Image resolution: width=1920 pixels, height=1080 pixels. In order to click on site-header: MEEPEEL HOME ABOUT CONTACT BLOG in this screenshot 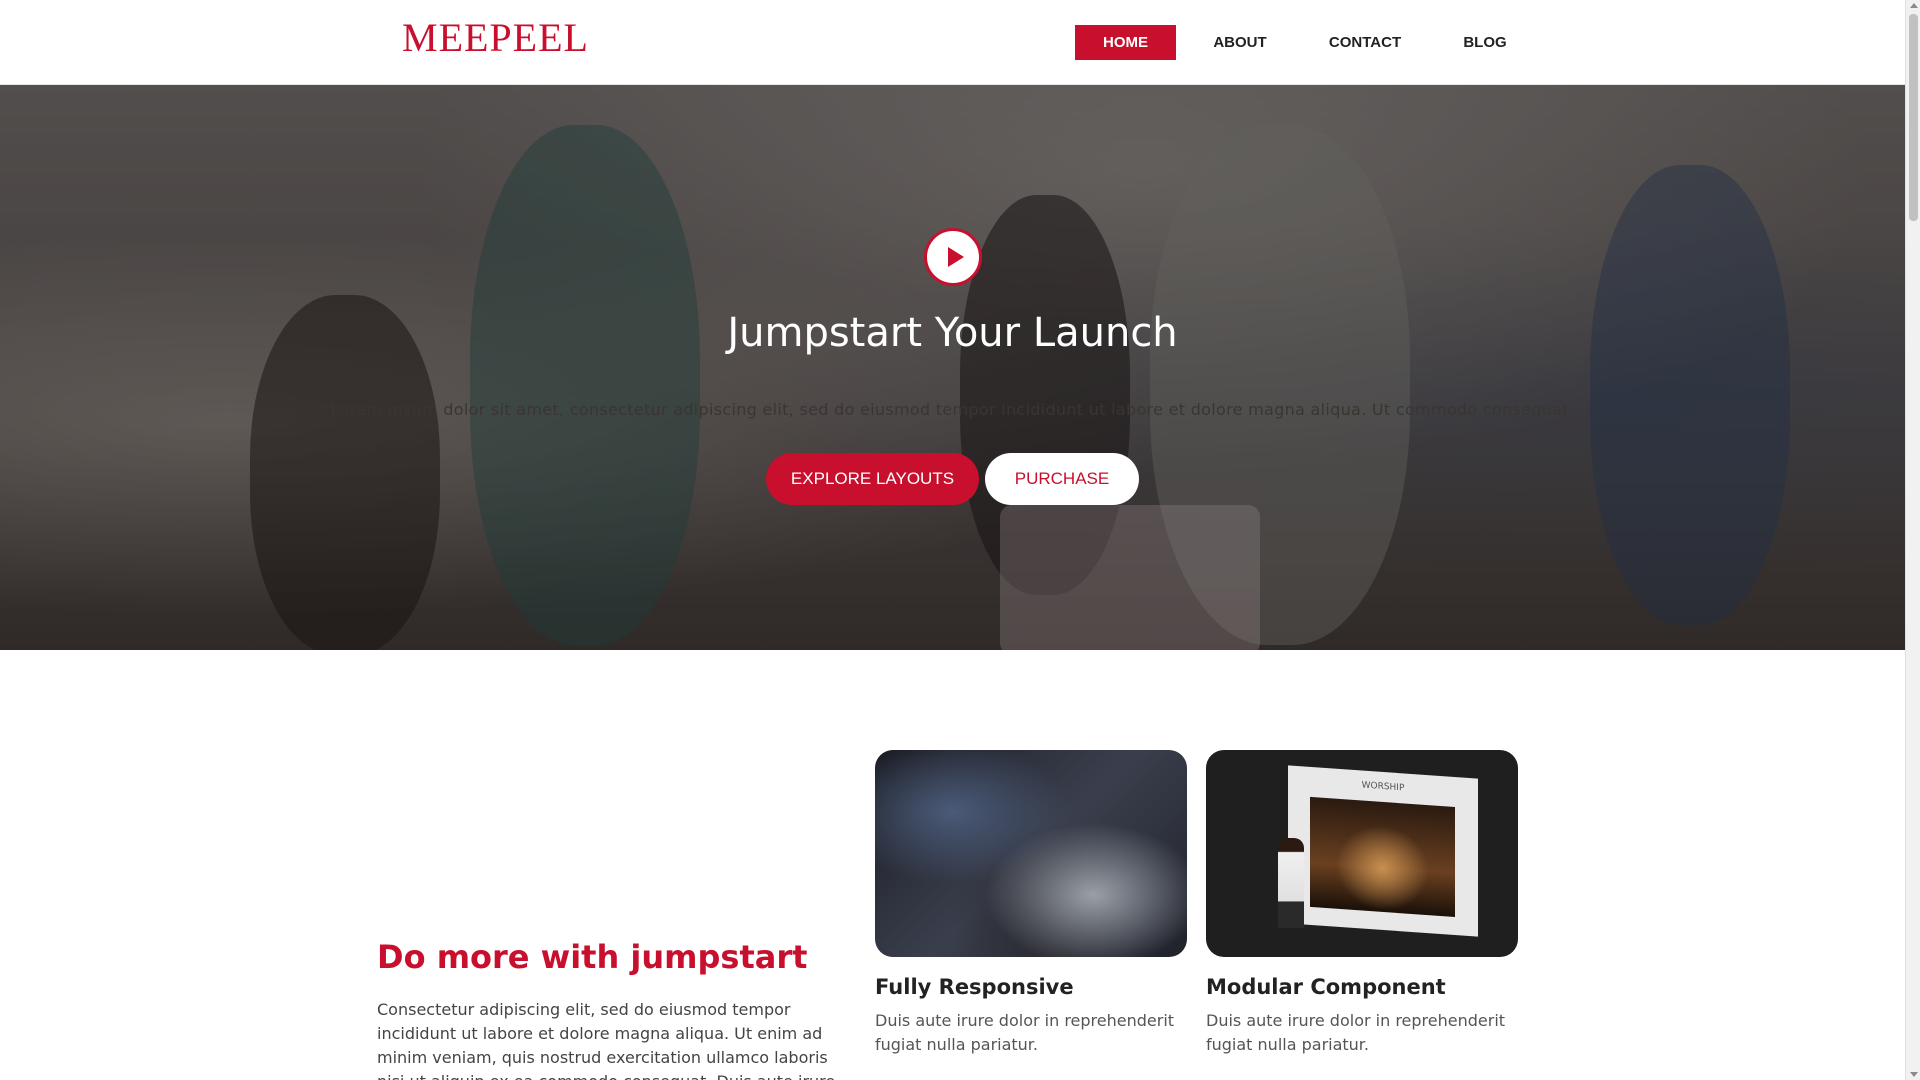, I will do `click(952, 42)`.